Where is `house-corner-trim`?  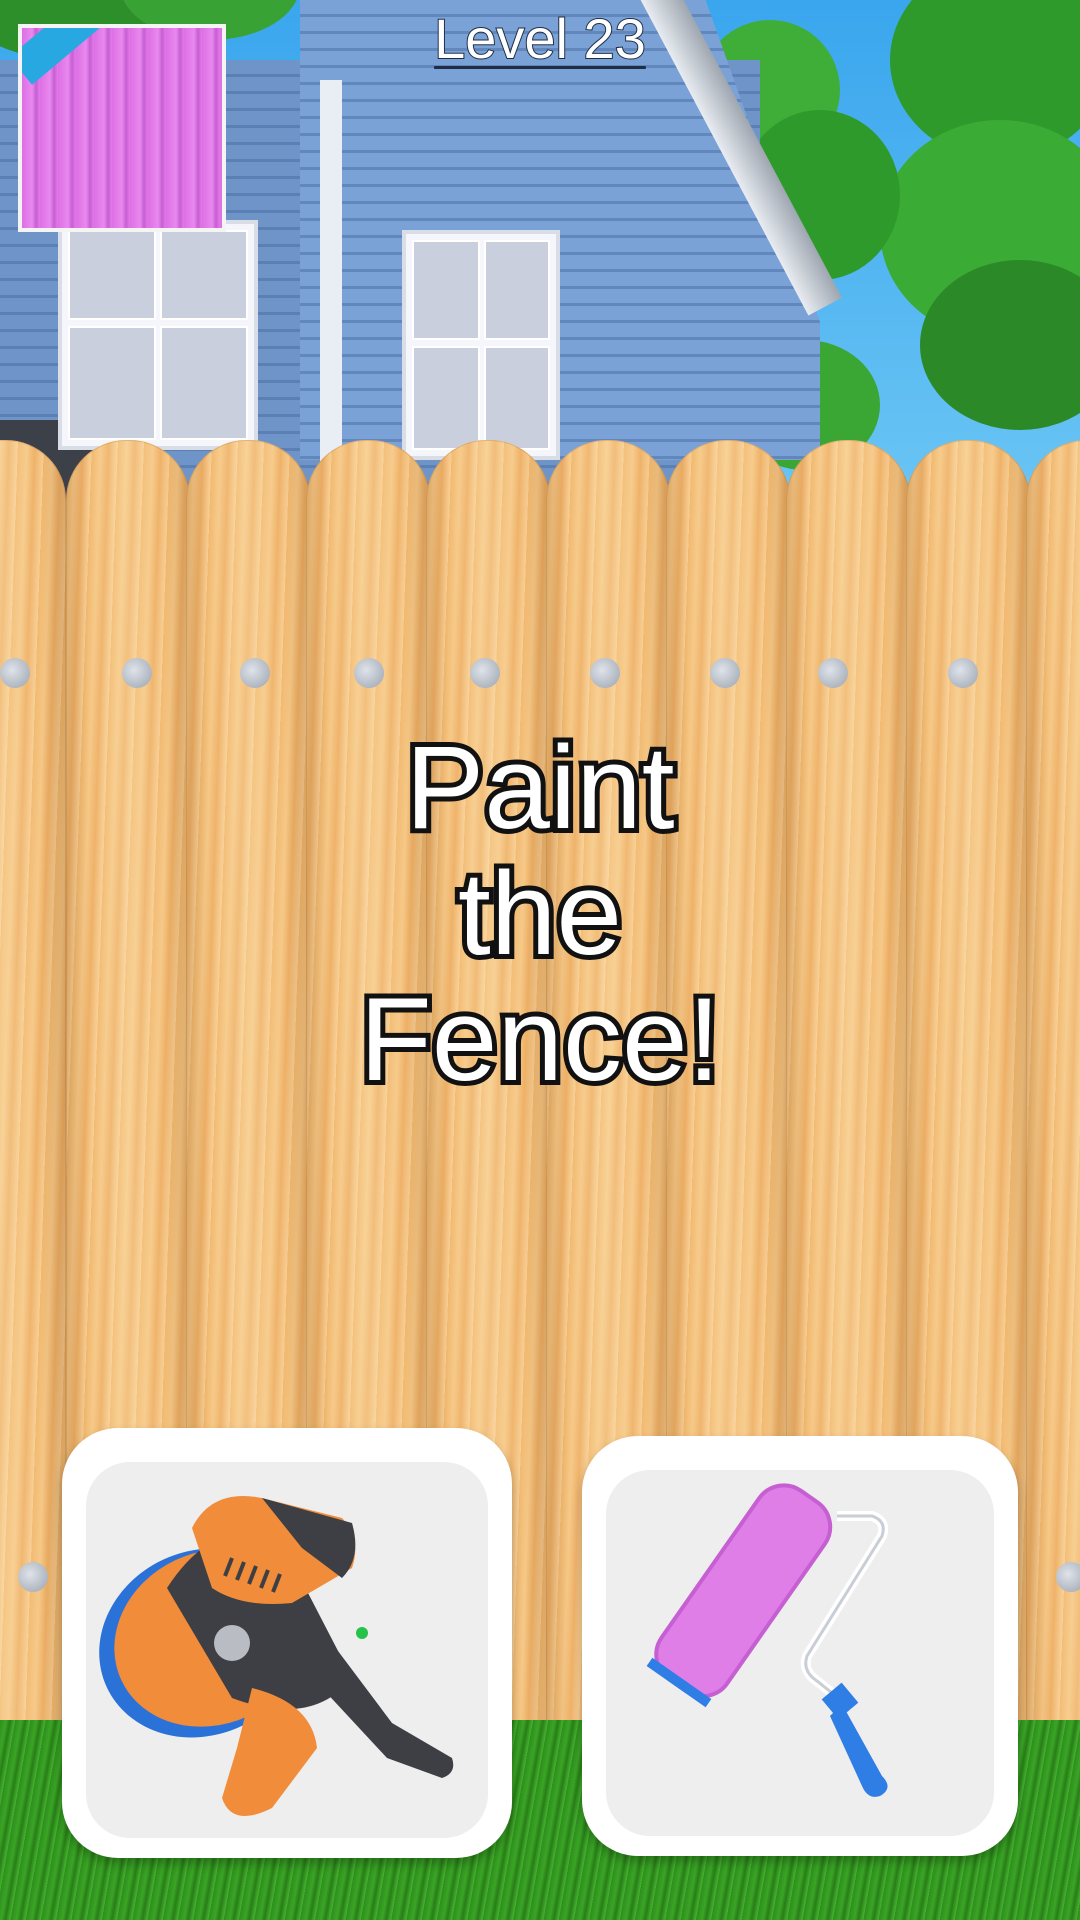 house-corner-trim is located at coordinates (331, 280).